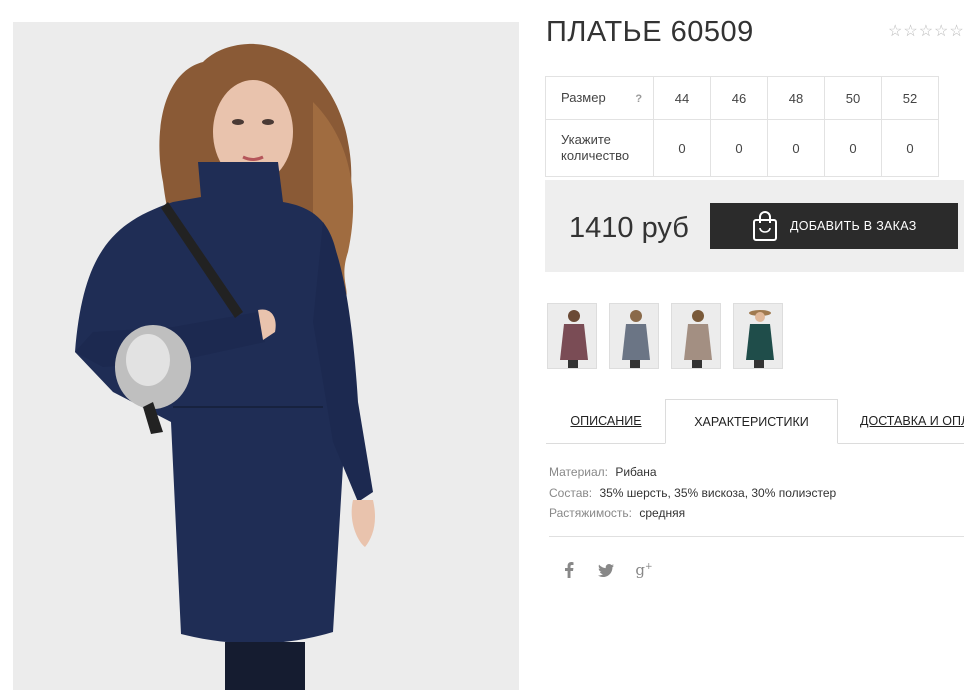 The height and width of the screenshot is (690, 964). What do you see at coordinates (606, 570) in the screenshot?
I see `twitter-icon` at bounding box center [606, 570].